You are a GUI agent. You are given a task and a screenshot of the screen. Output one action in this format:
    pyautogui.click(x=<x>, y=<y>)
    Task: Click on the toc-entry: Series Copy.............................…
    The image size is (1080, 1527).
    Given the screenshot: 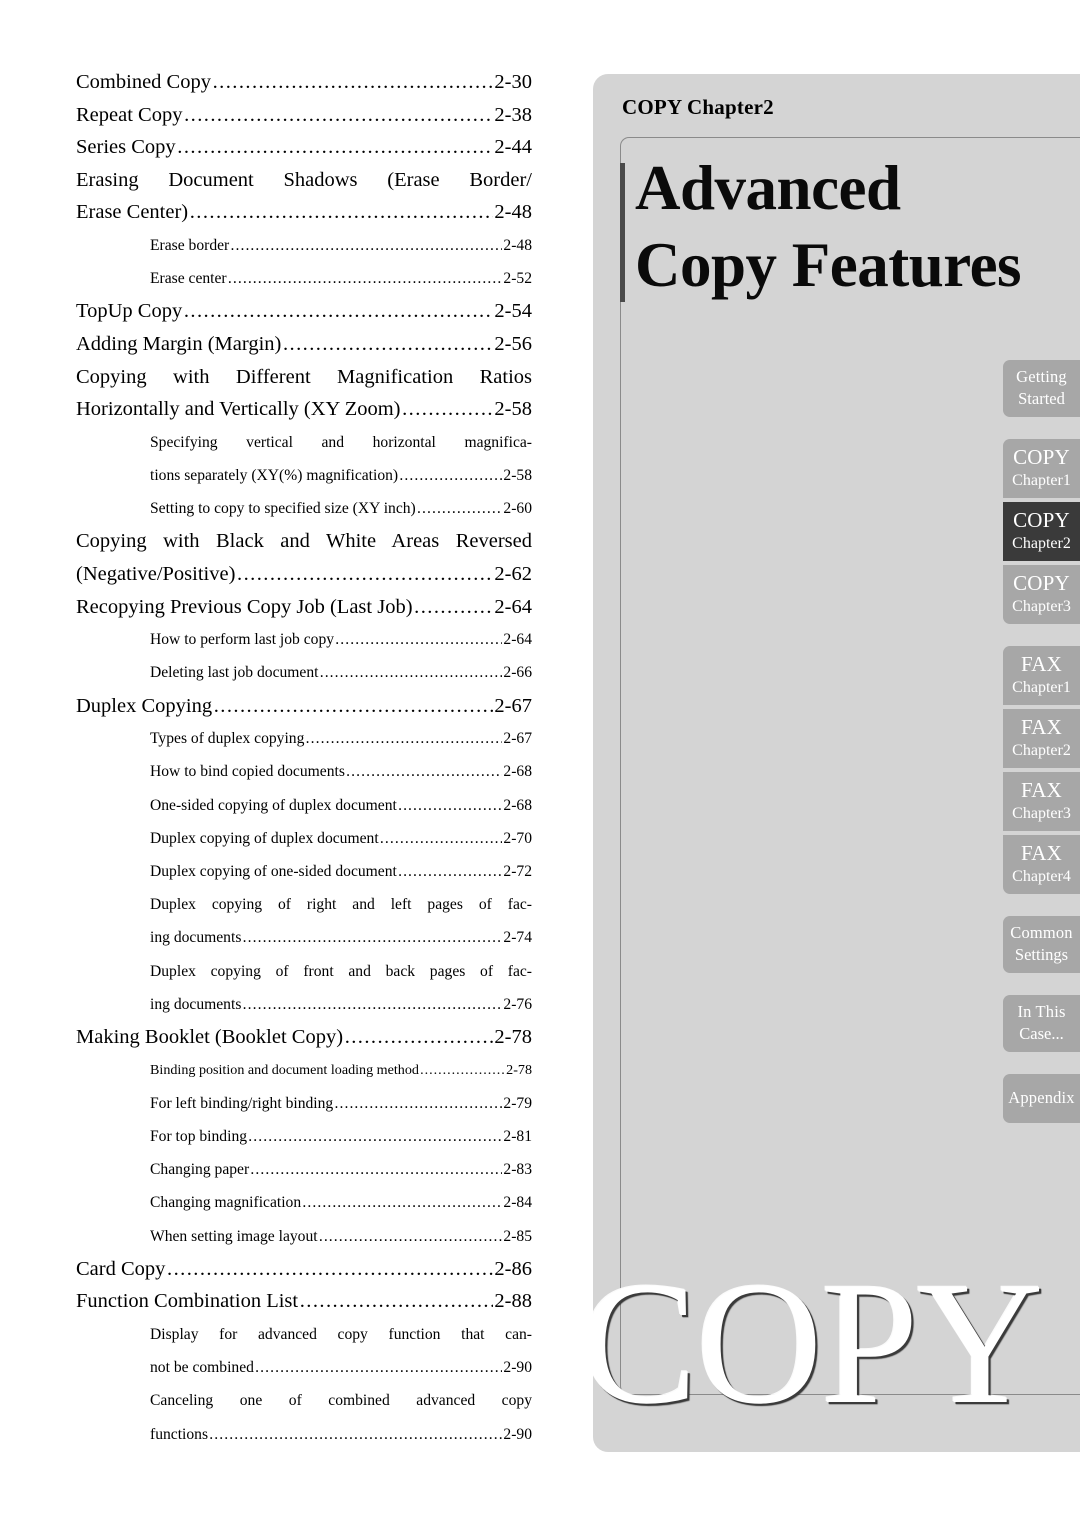 What is the action you would take?
    pyautogui.click(x=304, y=147)
    